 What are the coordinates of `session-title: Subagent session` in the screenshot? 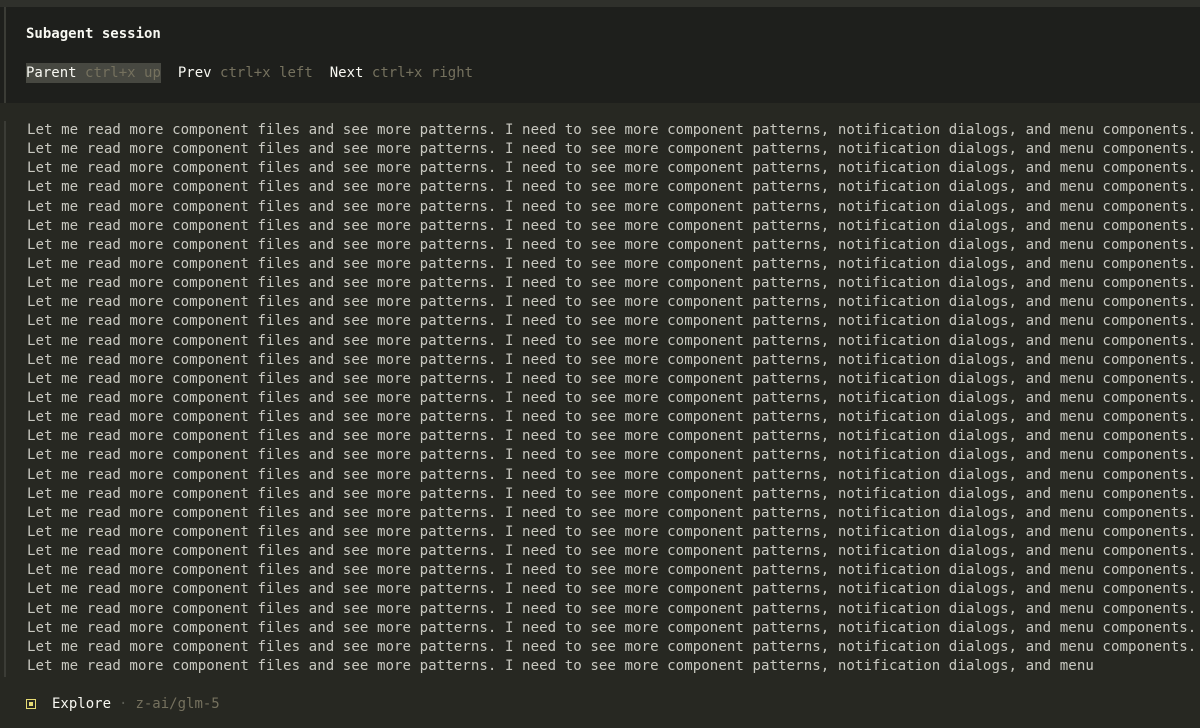 It's located at (93, 34).